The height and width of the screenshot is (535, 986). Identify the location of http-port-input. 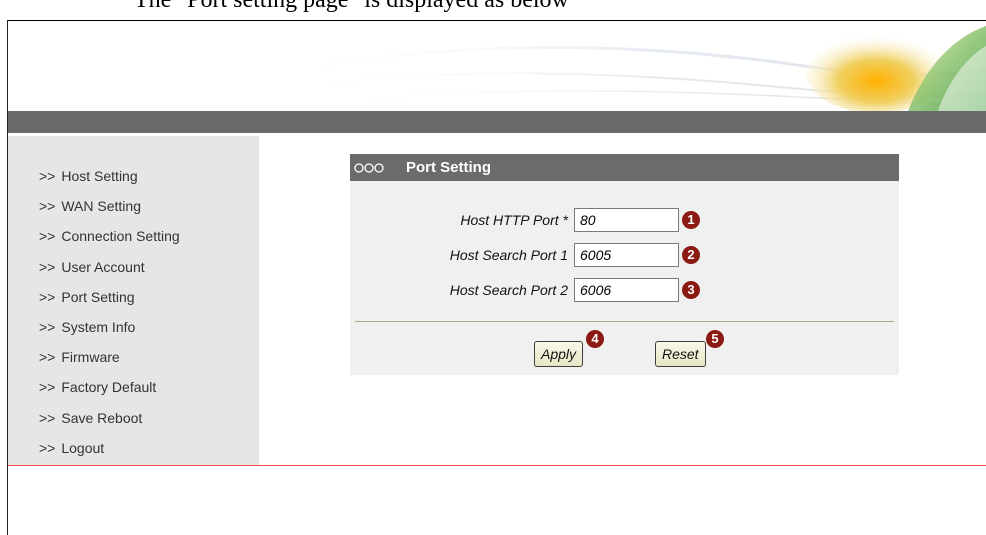
(626, 220).